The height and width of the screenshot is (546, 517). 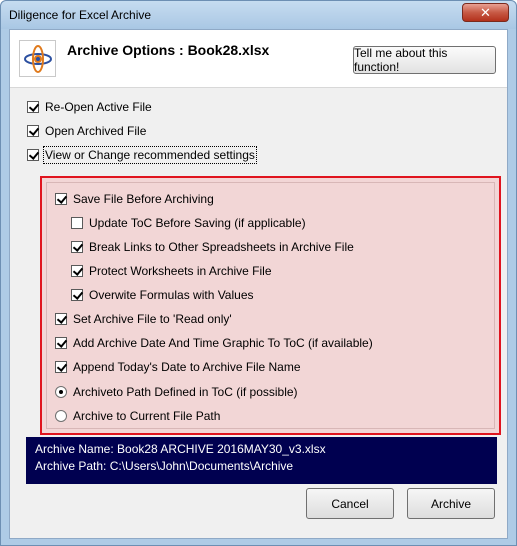 What do you see at coordinates (61, 199) in the screenshot?
I see `checkbox-save-before` at bounding box center [61, 199].